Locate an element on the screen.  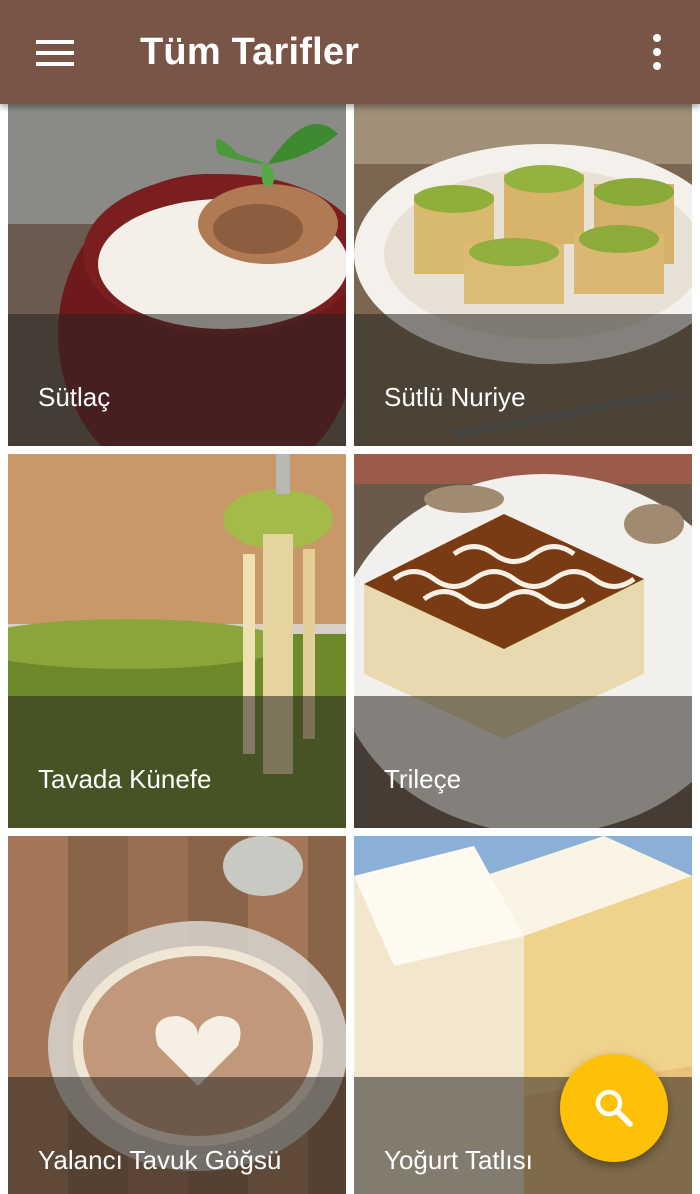
recipe-card-sutlac: Sütlaç is located at coordinates (177, 275).